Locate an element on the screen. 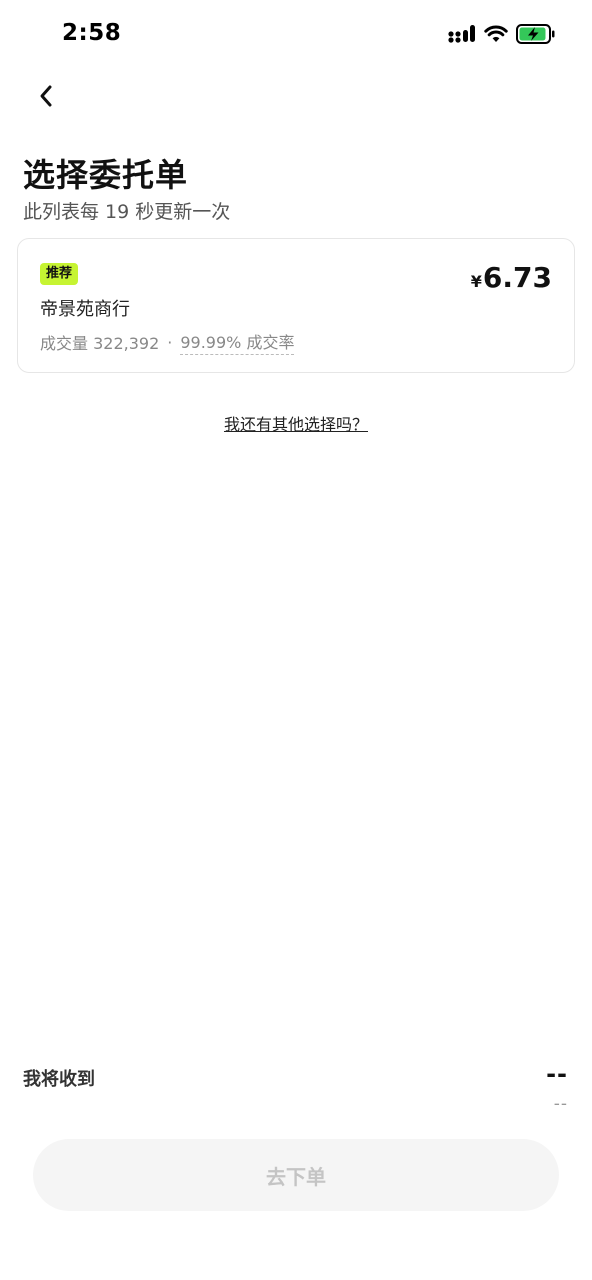 The image size is (592, 1280). order-price: ¥ 6.73 is located at coordinates (511, 277).